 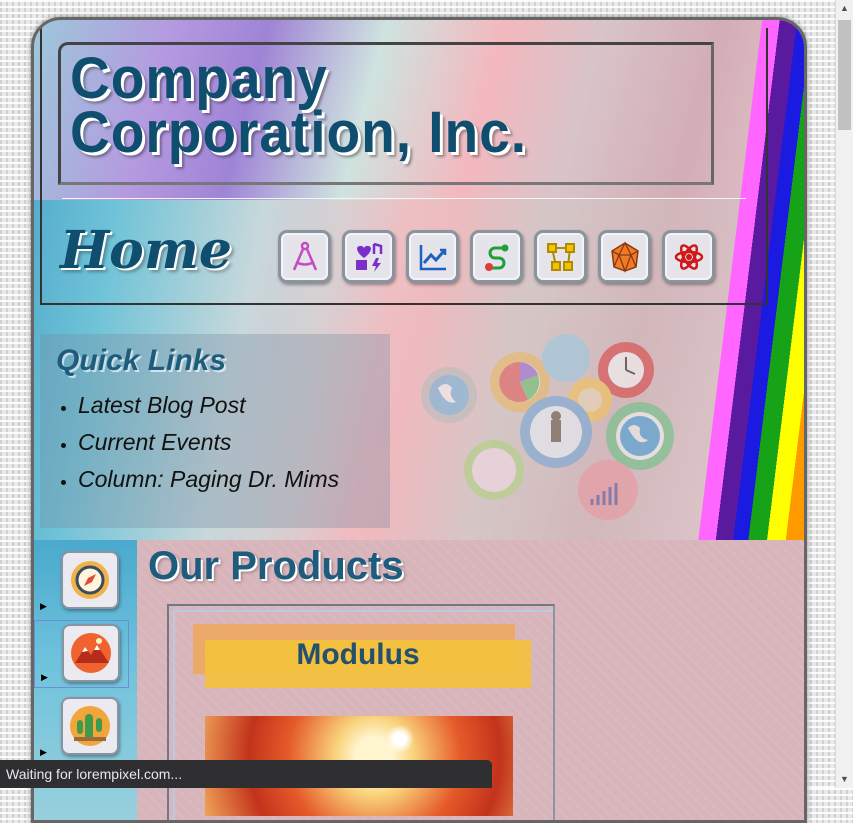 I want to click on product-nav-item-active: ▶, so click(x=81, y=654).